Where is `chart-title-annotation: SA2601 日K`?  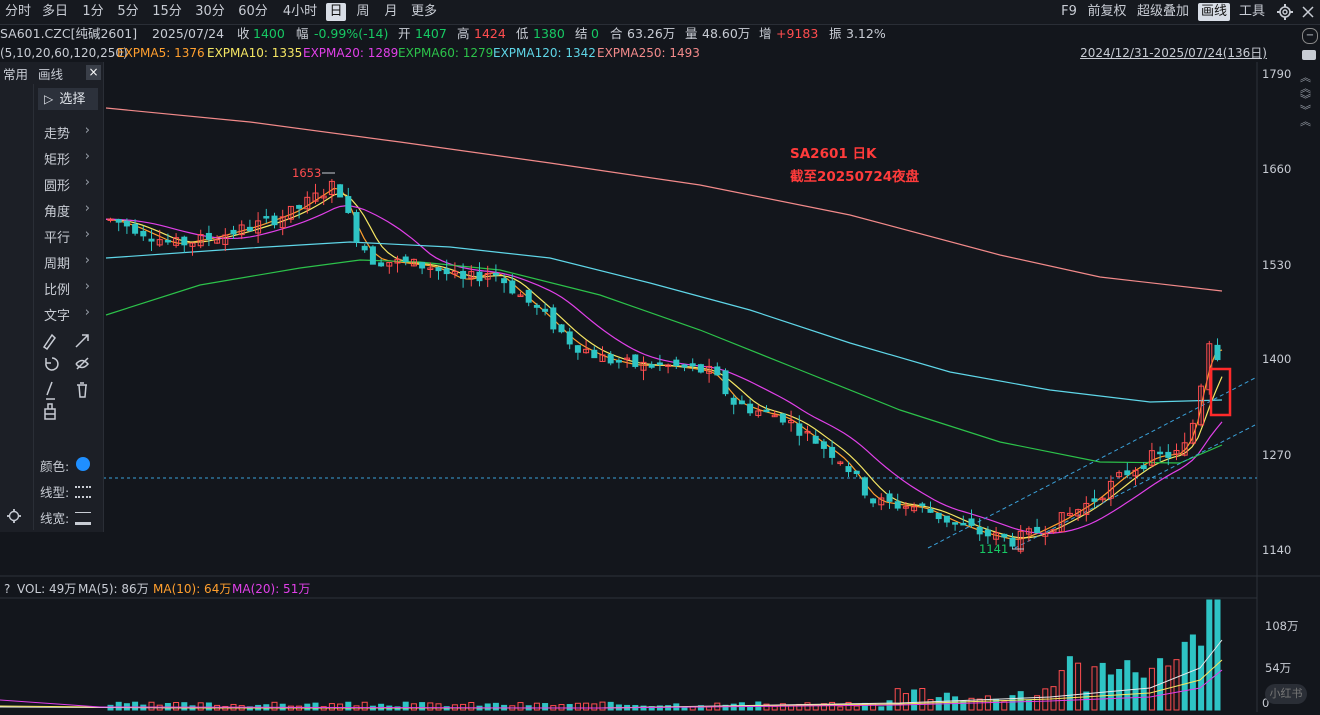
chart-title-annotation: SA2601 日K is located at coordinates (833, 154).